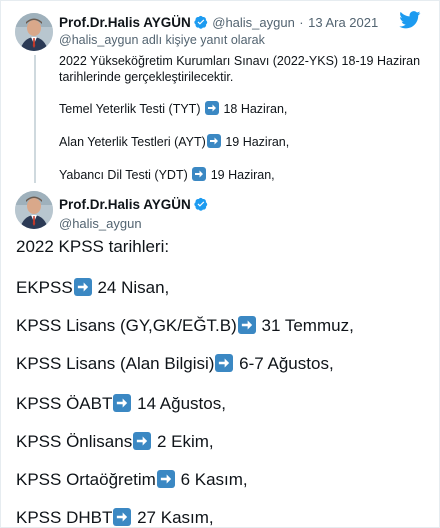 The width and height of the screenshot is (440, 528). What do you see at coordinates (203, 40) in the screenshot?
I see `reply-suffix: adlı kişiye yanıt olarak` at bounding box center [203, 40].